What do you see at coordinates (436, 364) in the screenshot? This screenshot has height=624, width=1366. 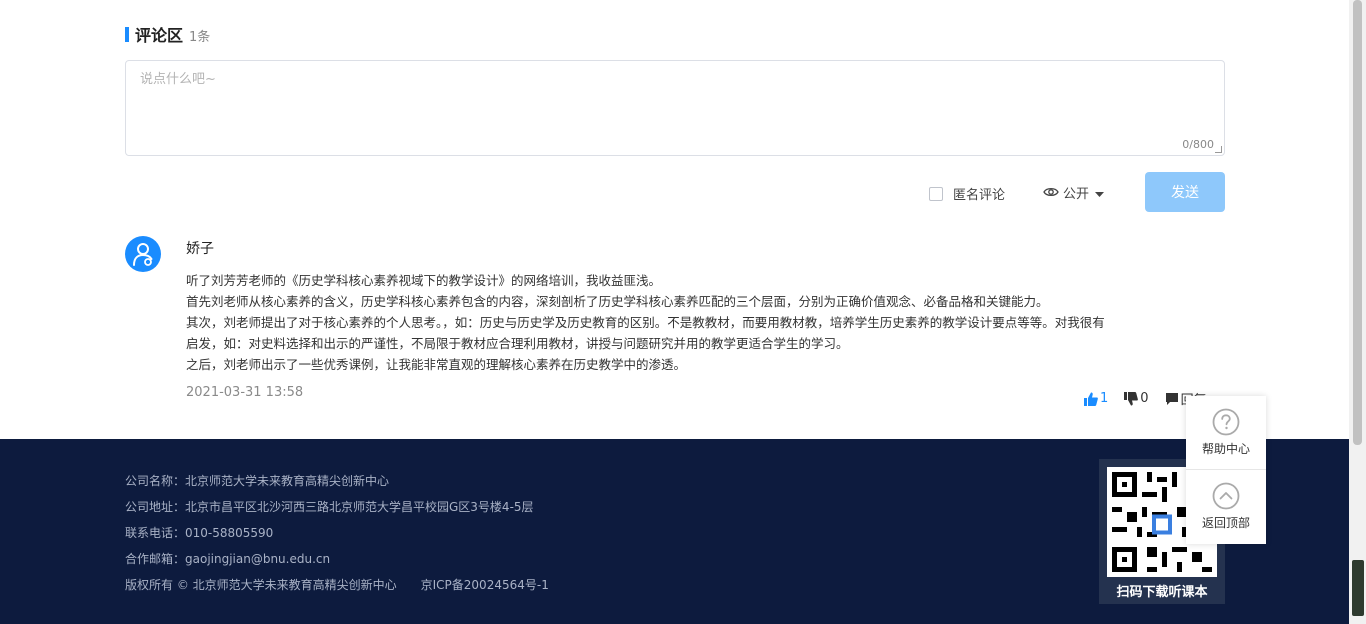 I see `comment-line: 之后，刘老师出示了一些优秀课例，让我能非常直观的理解核心素养在历史教学中的渗透。` at bounding box center [436, 364].